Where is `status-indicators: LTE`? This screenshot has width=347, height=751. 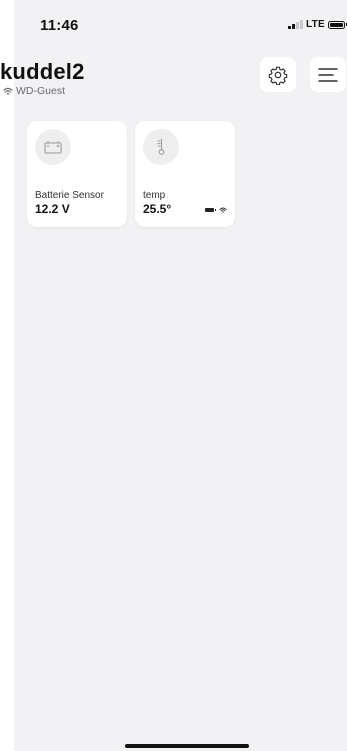
status-indicators: LTE is located at coordinates (317, 24).